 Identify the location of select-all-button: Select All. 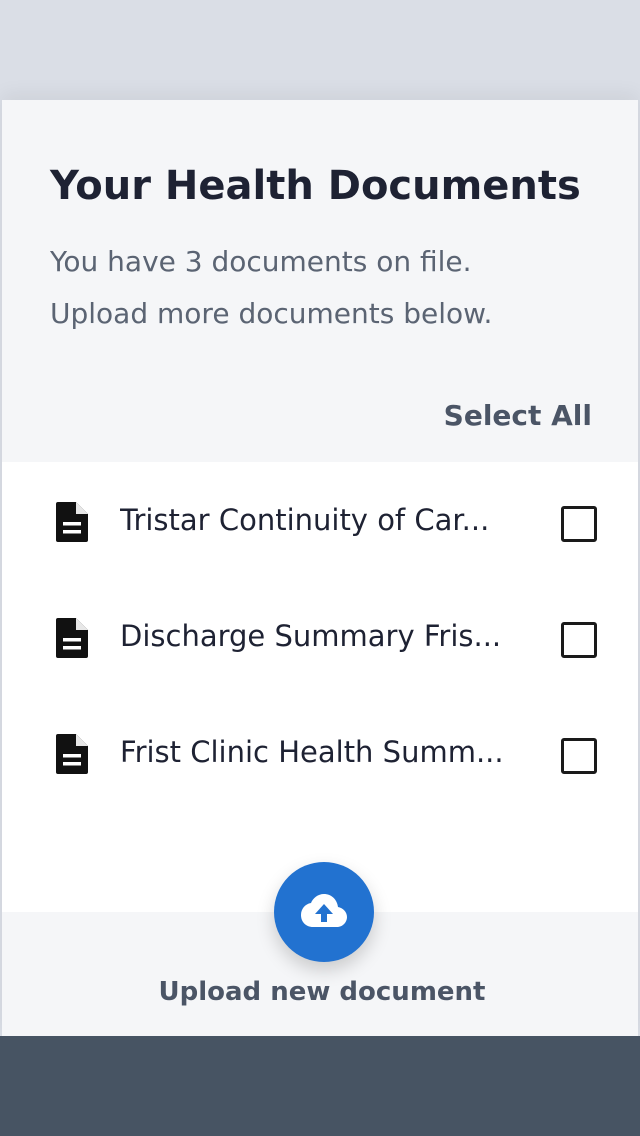
(518, 416).